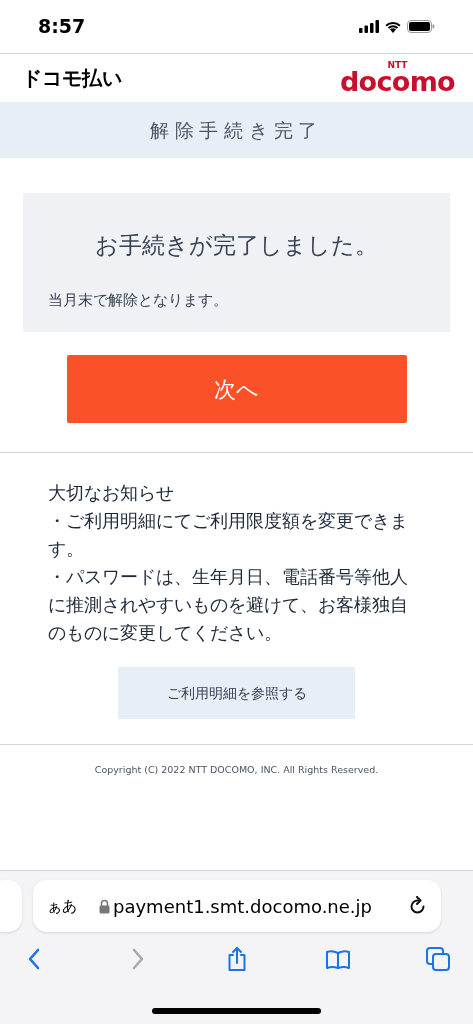 The width and height of the screenshot is (473, 1024). What do you see at coordinates (393, 26) in the screenshot?
I see `wifi-icon` at bounding box center [393, 26].